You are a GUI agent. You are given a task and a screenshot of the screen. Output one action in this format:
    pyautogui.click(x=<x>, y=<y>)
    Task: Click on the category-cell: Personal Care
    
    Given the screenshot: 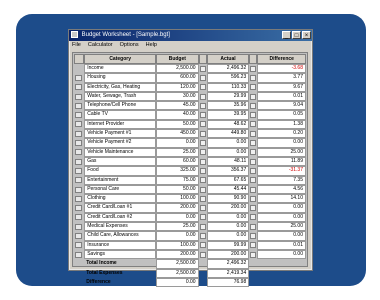 What is the action you would take?
    pyautogui.click(x=120, y=189)
    